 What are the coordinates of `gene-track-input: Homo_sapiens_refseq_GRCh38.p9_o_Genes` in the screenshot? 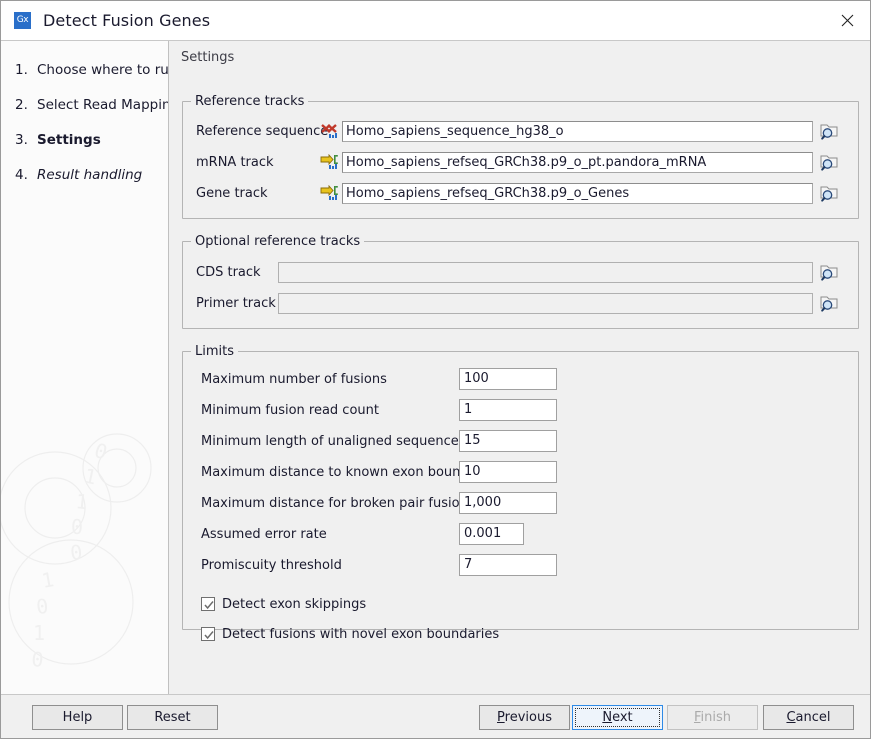 It's located at (577, 193).